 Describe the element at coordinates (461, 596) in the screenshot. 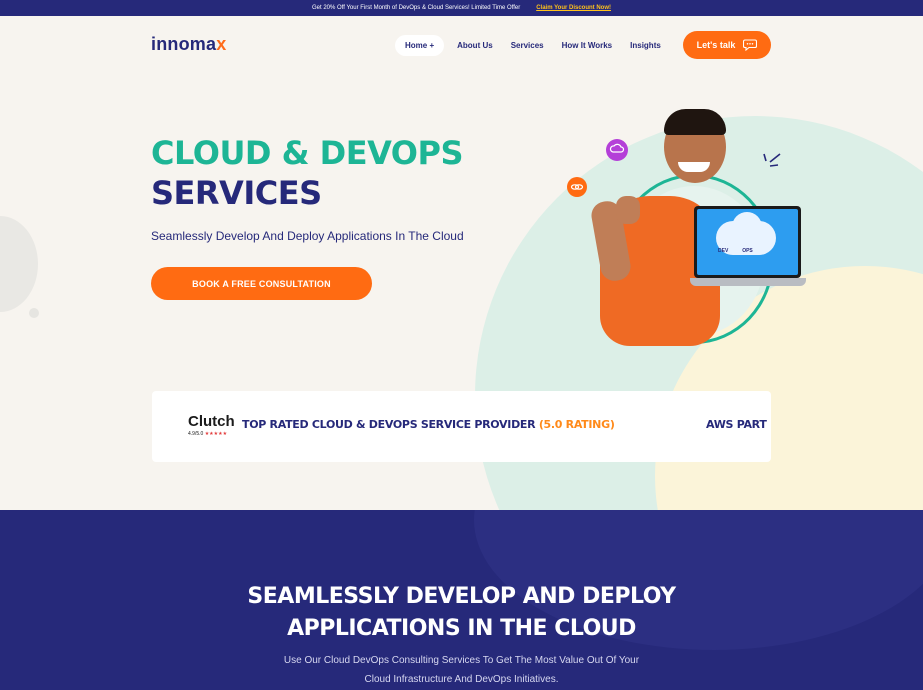

I see `section-title-line1: SEAMLESSLY DEVELOP AND DEPLOY` at that location.